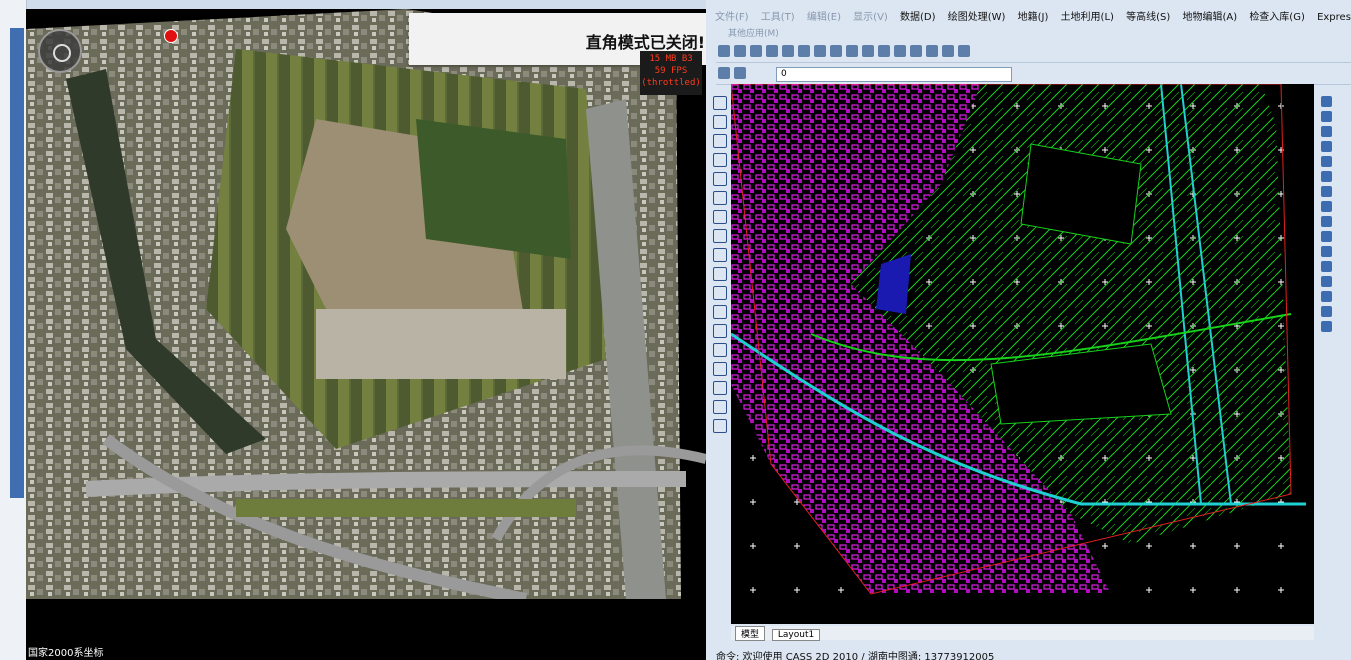 The width and height of the screenshot is (1351, 660). Describe the element at coordinates (884, 51) in the screenshot. I see `zoom-icon` at that location.